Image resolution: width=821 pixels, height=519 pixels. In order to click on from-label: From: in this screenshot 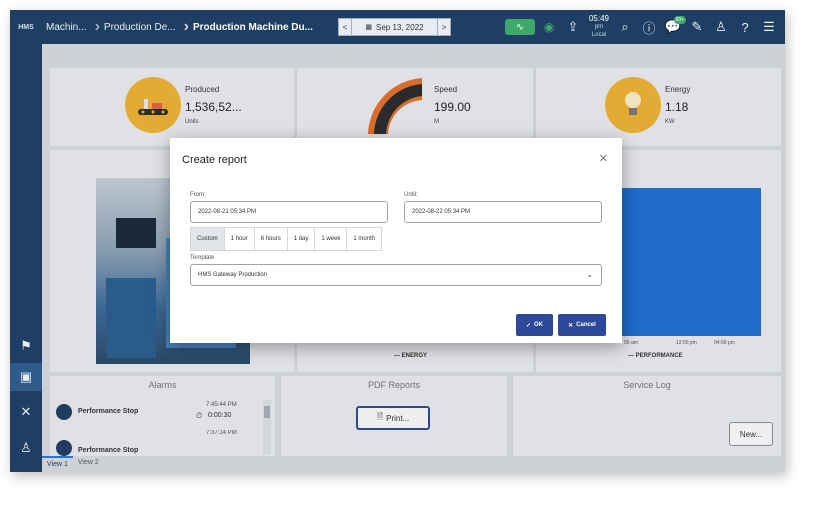, I will do `click(198, 195)`.